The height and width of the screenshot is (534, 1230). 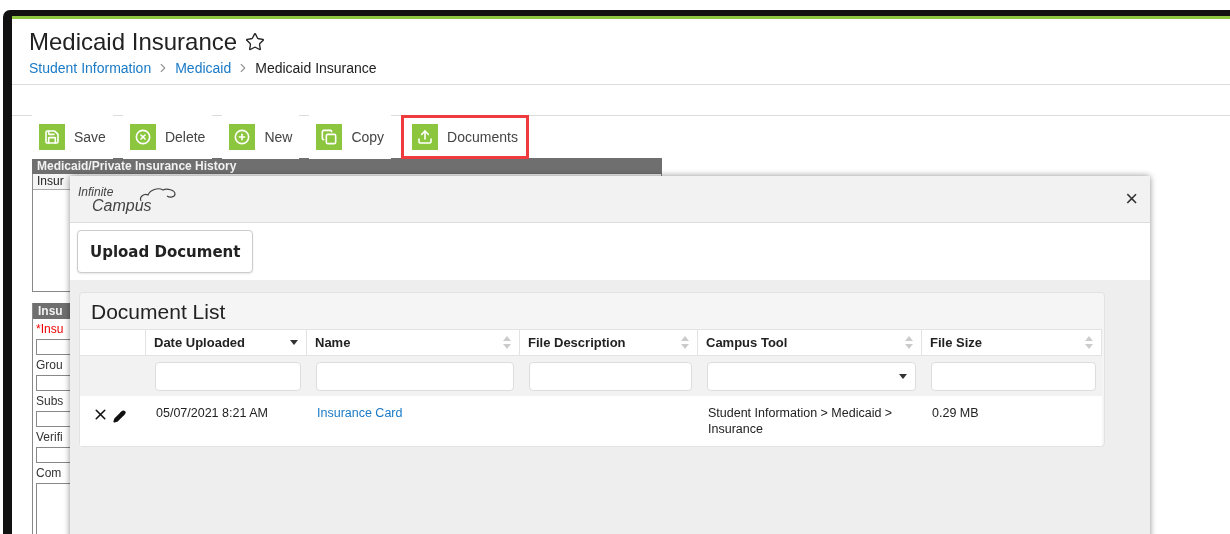 What do you see at coordinates (165, 251) in the screenshot?
I see `upload-document-button: Upload Document` at bounding box center [165, 251].